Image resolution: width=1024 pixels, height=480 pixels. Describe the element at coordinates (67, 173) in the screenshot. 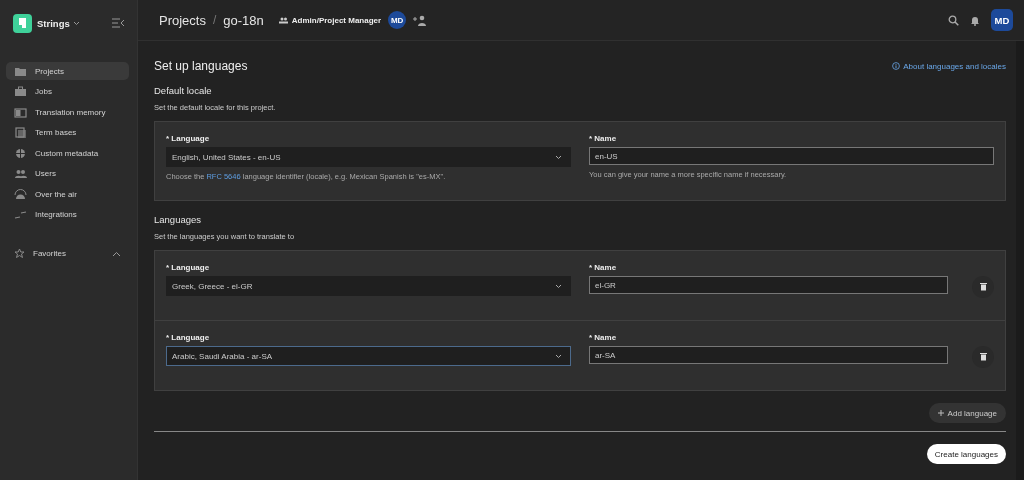

I see `sidebar-item: Users` at that location.